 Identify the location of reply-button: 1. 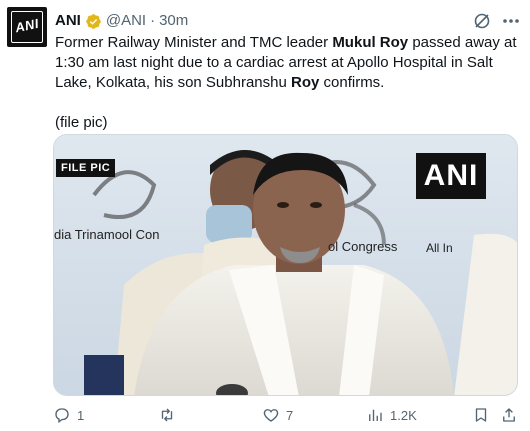
(68, 415).